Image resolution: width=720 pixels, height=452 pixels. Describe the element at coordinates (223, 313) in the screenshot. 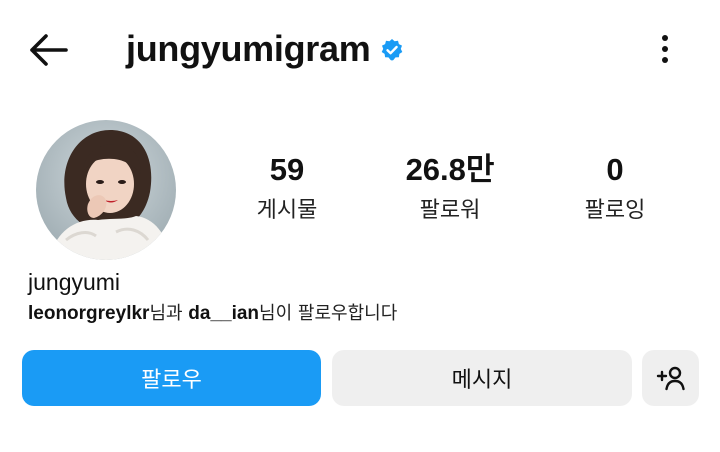

I see `follower-username-2: da__ian` at that location.